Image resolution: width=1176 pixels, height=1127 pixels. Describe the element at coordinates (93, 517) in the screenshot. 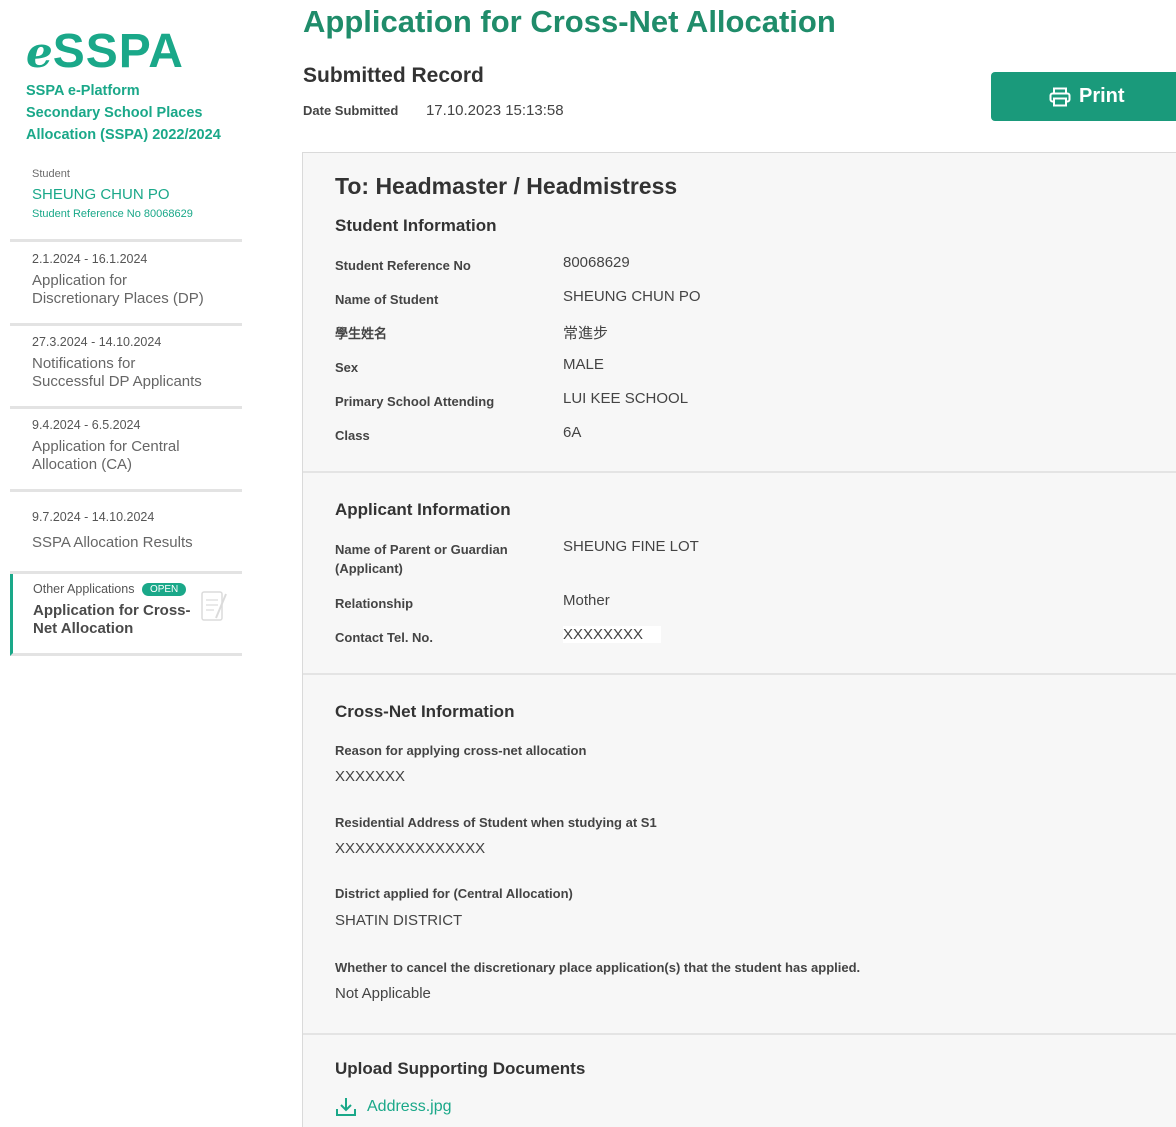

I see `nav-dates: 9.7.2024 - 14.10.2024` at that location.